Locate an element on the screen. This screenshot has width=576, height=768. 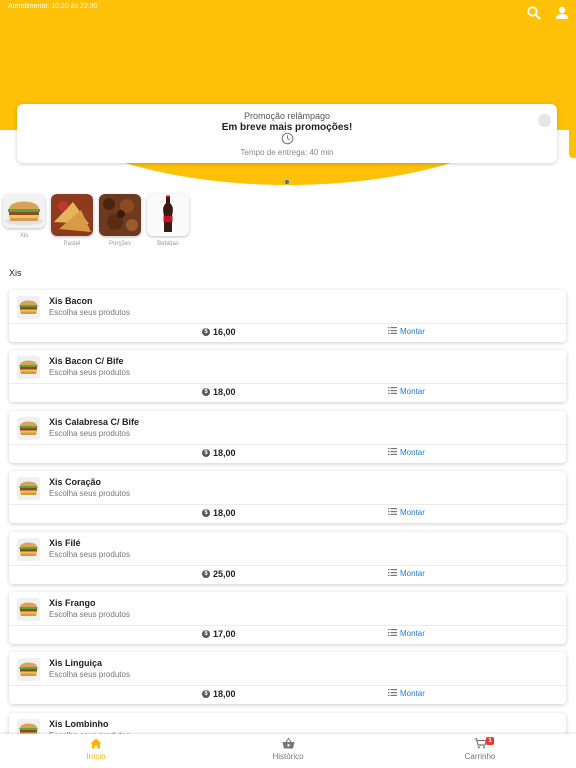
portions-image is located at coordinates (120, 215).